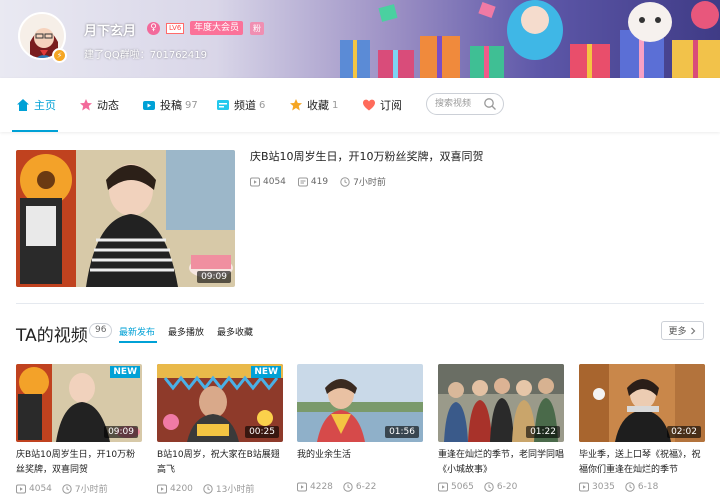  Describe the element at coordinates (642, 403) in the screenshot. I see `video-thumbnail: 02:02` at that location.